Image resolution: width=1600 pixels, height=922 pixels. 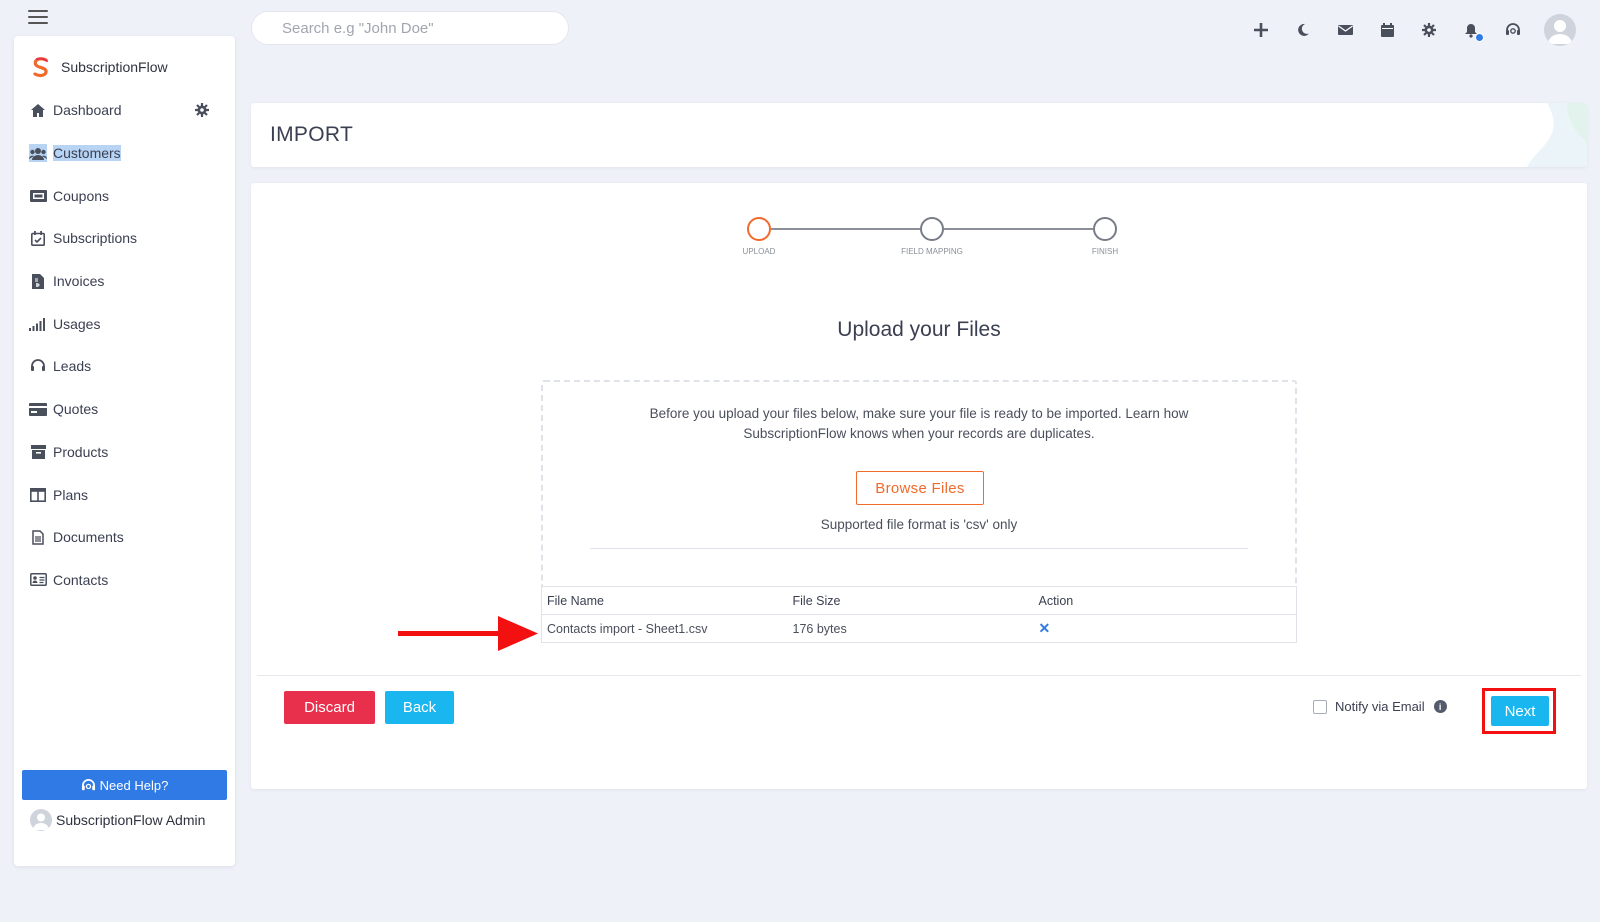 What do you see at coordinates (627, 628) in the screenshot?
I see `file-name-cell: Contacts import - Sheet1.csv` at bounding box center [627, 628].